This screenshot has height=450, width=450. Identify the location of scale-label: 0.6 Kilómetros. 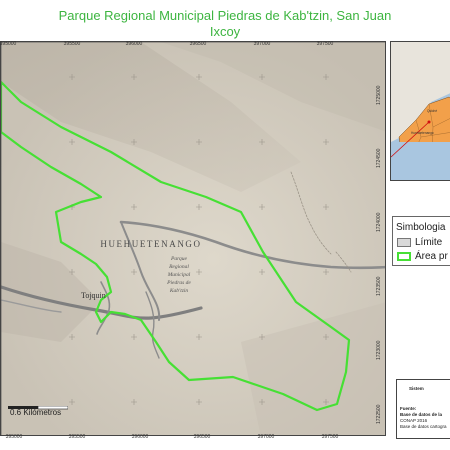
(36, 412).